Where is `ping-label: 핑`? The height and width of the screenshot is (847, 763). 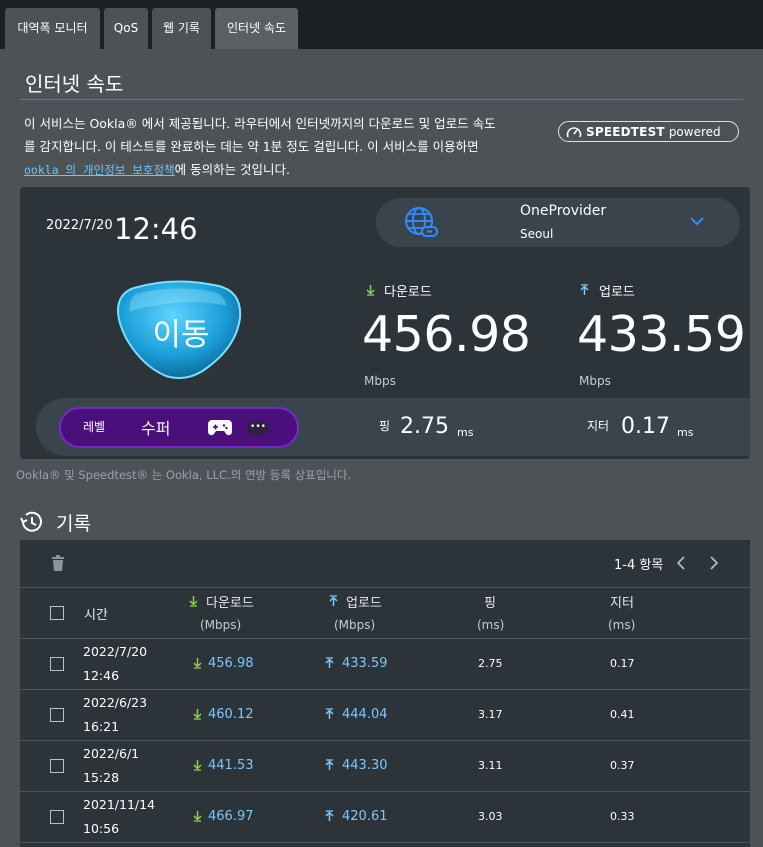 ping-label: 핑 is located at coordinates (385, 426).